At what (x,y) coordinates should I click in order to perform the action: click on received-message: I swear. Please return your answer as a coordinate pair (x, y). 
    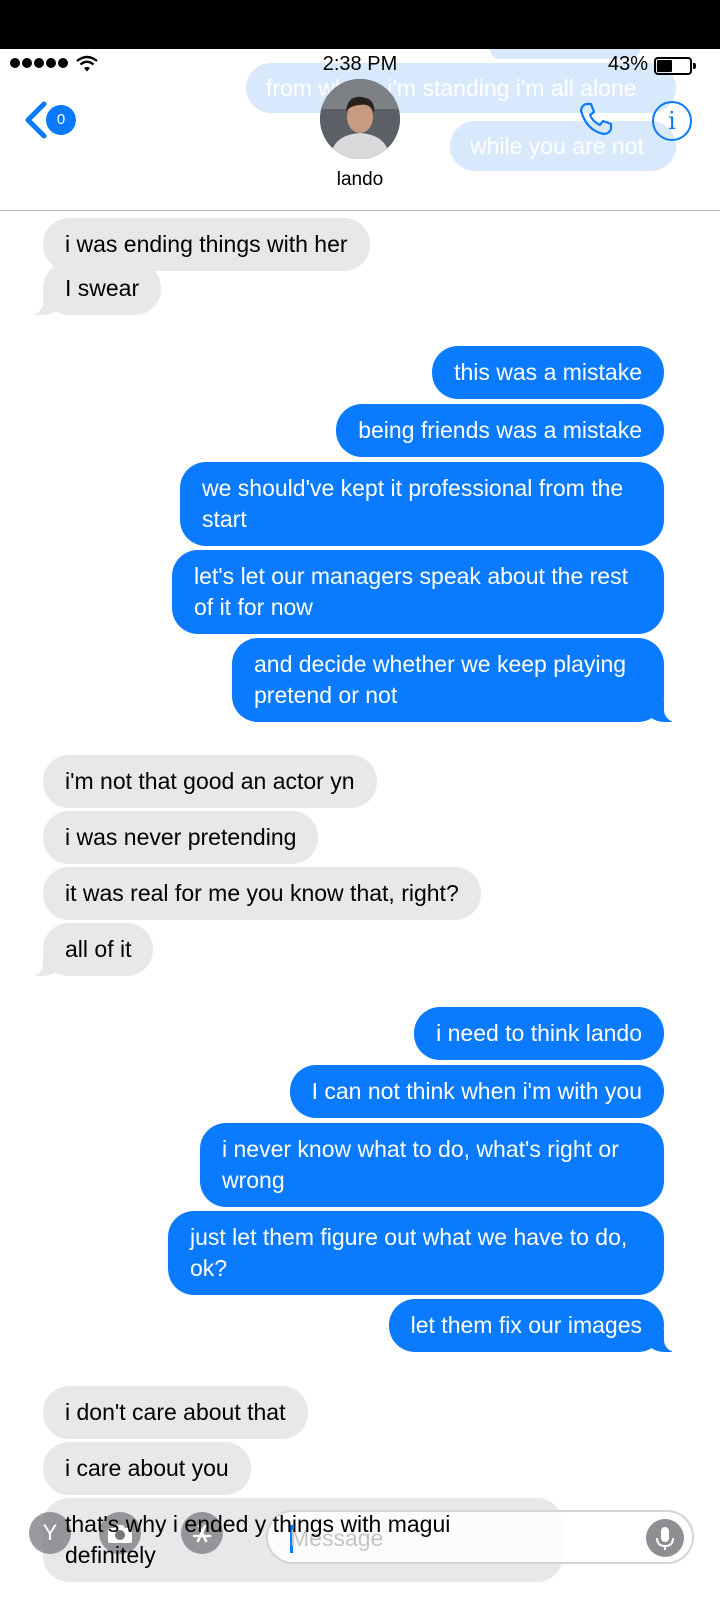
    Looking at the image, I should click on (93, 288).